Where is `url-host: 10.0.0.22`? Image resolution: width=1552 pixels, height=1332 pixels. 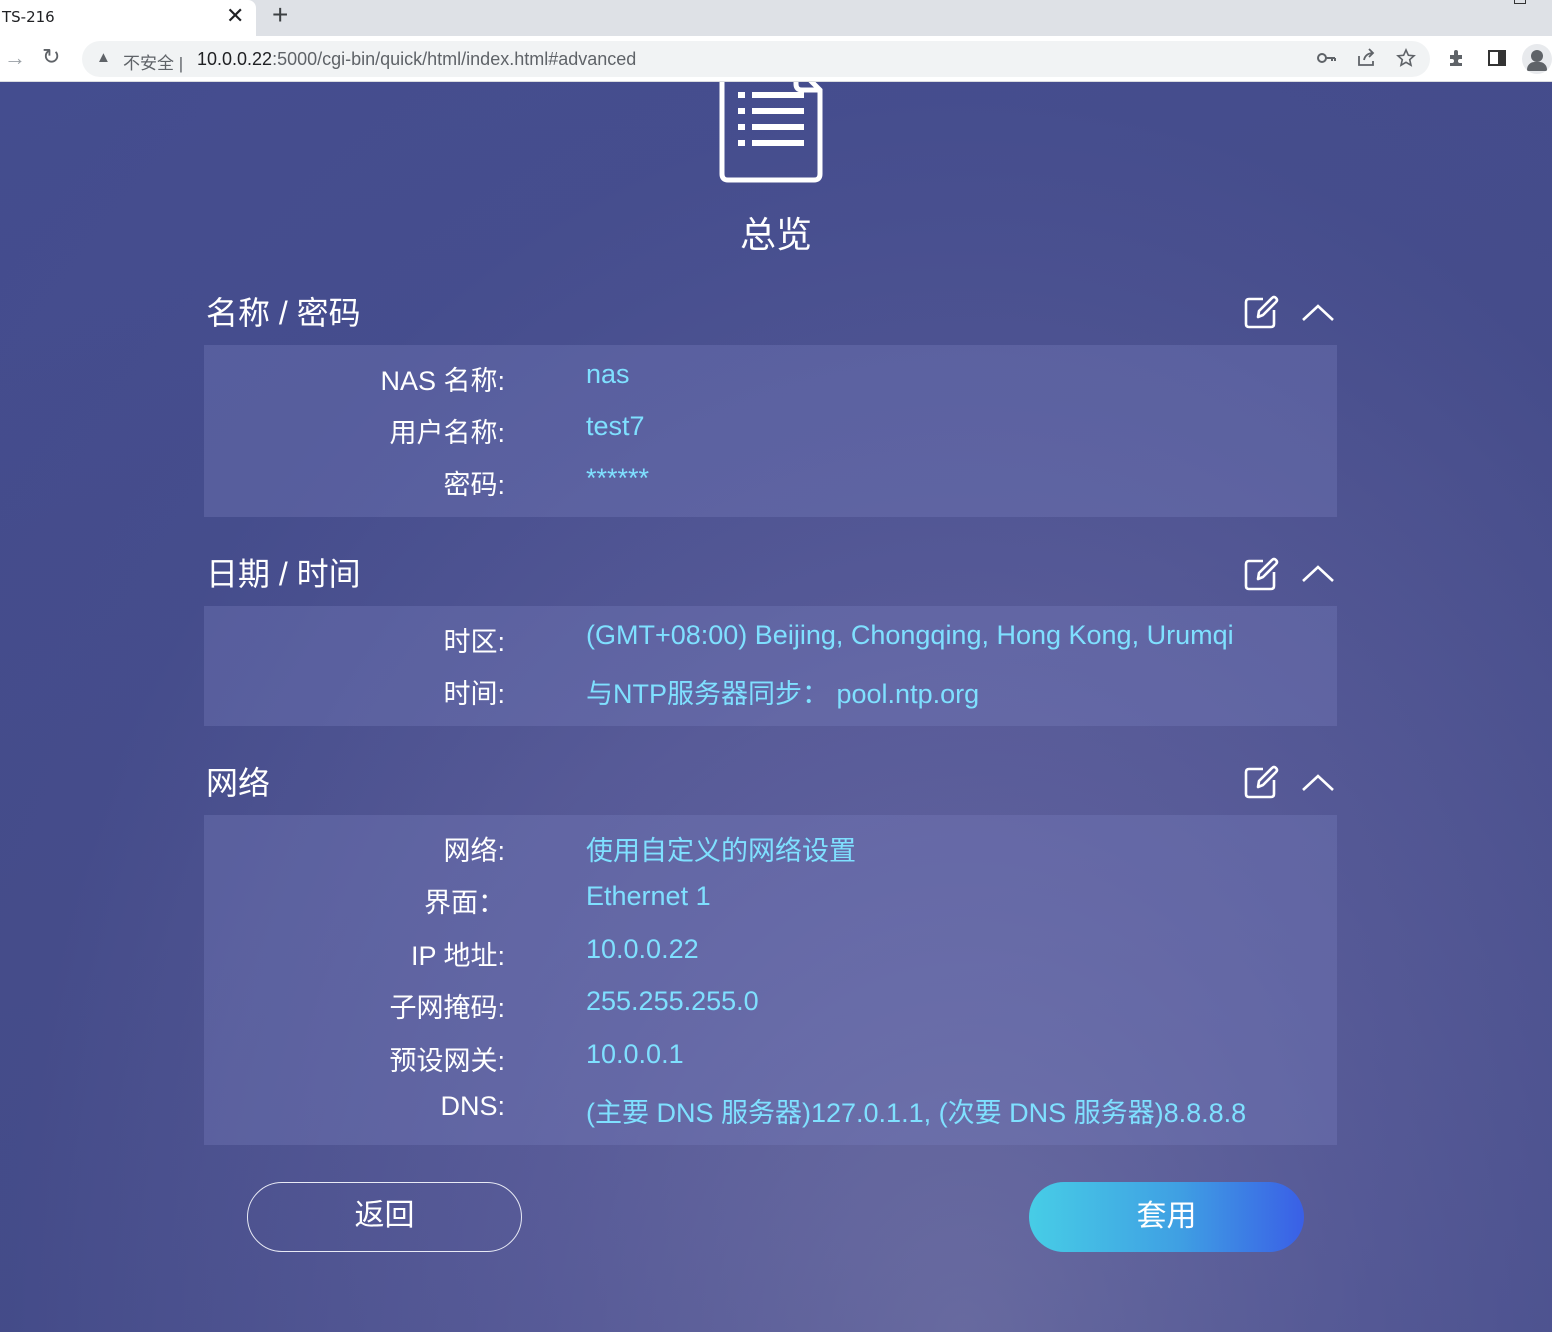 url-host: 10.0.0.22 is located at coordinates (235, 59).